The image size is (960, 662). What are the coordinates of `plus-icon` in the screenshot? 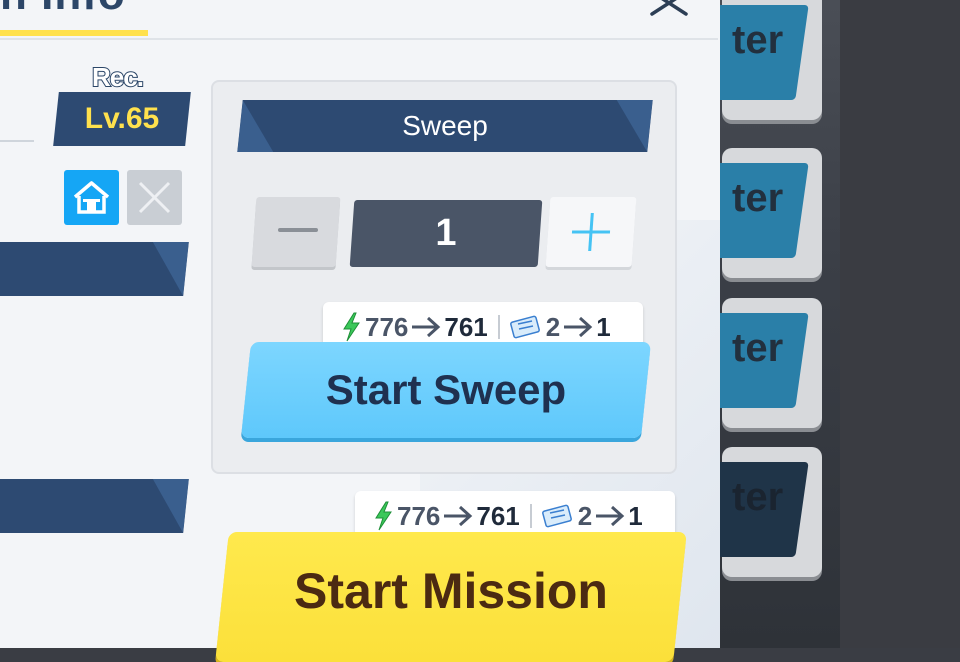 It's located at (591, 232).